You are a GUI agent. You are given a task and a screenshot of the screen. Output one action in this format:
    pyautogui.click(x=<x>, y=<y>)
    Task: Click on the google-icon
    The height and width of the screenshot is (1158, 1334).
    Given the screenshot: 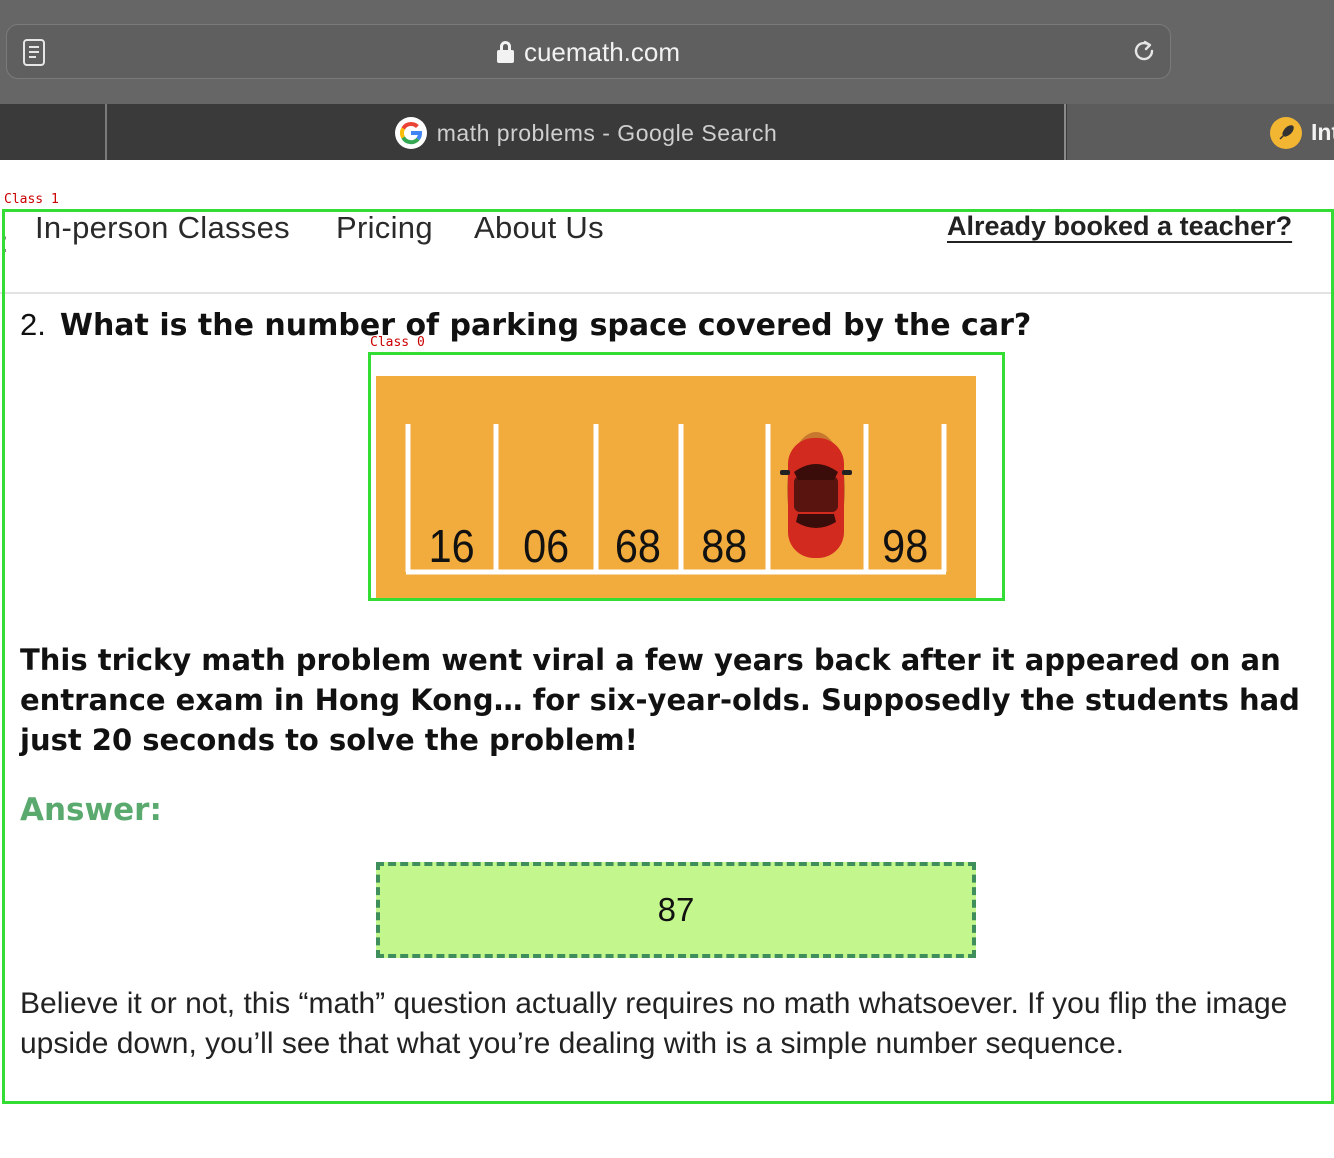 What is the action you would take?
    pyautogui.click(x=410, y=133)
    